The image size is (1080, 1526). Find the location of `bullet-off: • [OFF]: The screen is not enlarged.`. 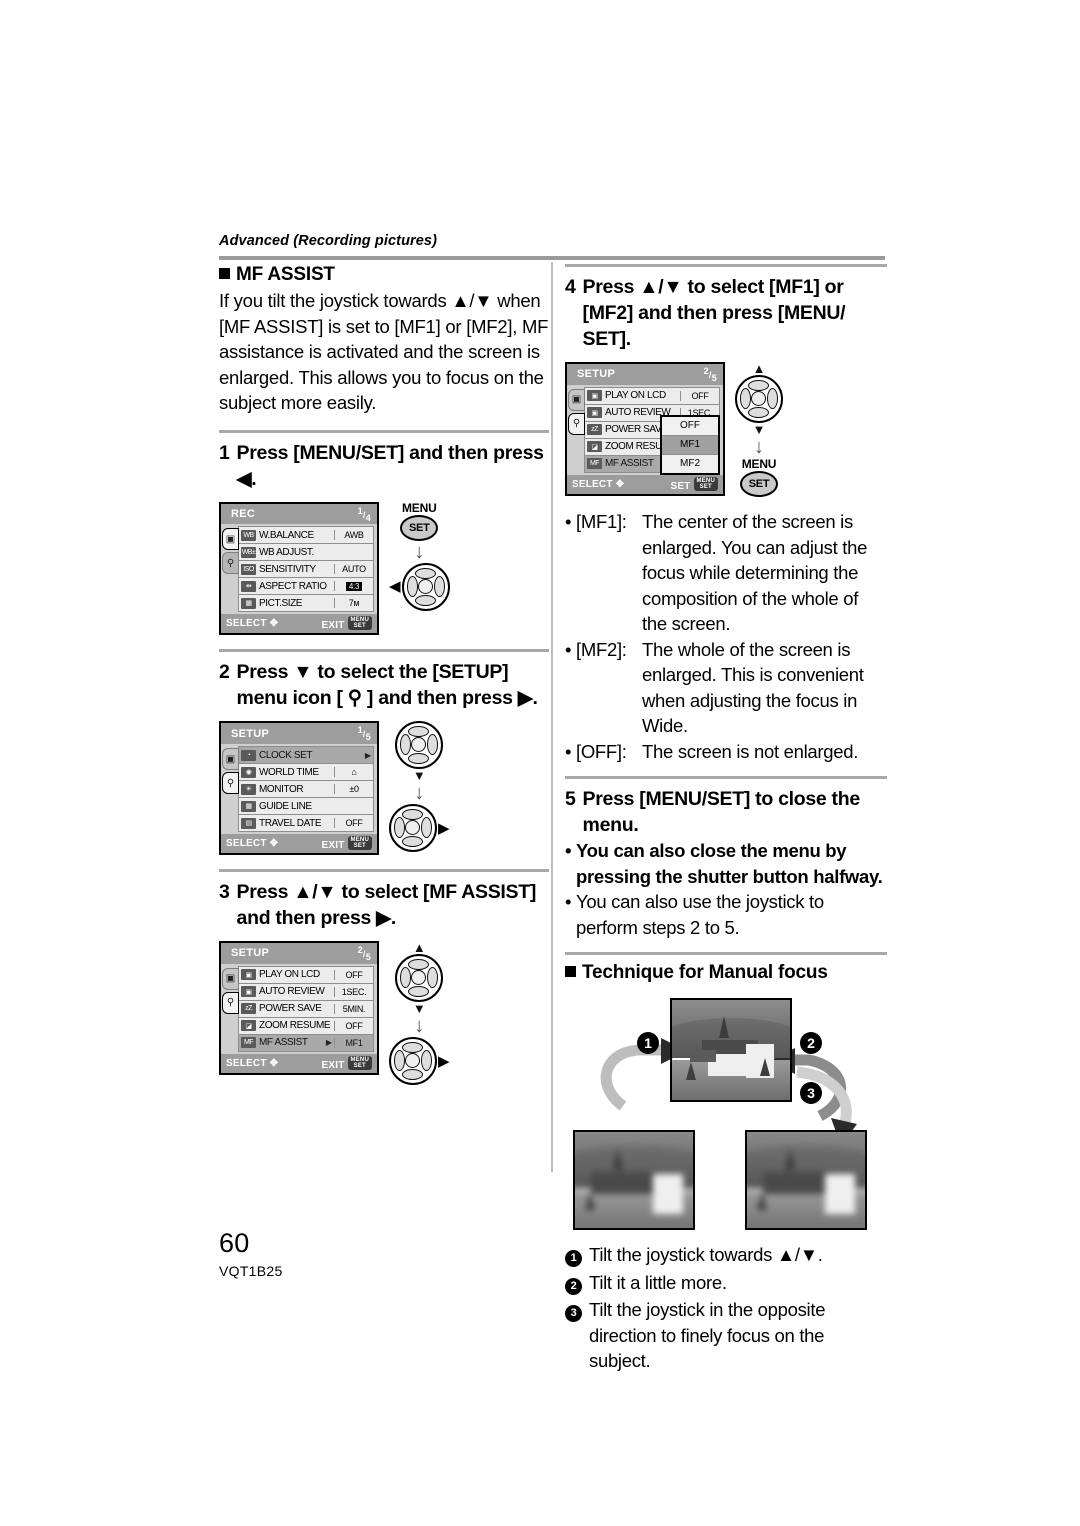

bullet-off: • [OFF]: The screen is not enlarged. is located at coordinates (726, 752).